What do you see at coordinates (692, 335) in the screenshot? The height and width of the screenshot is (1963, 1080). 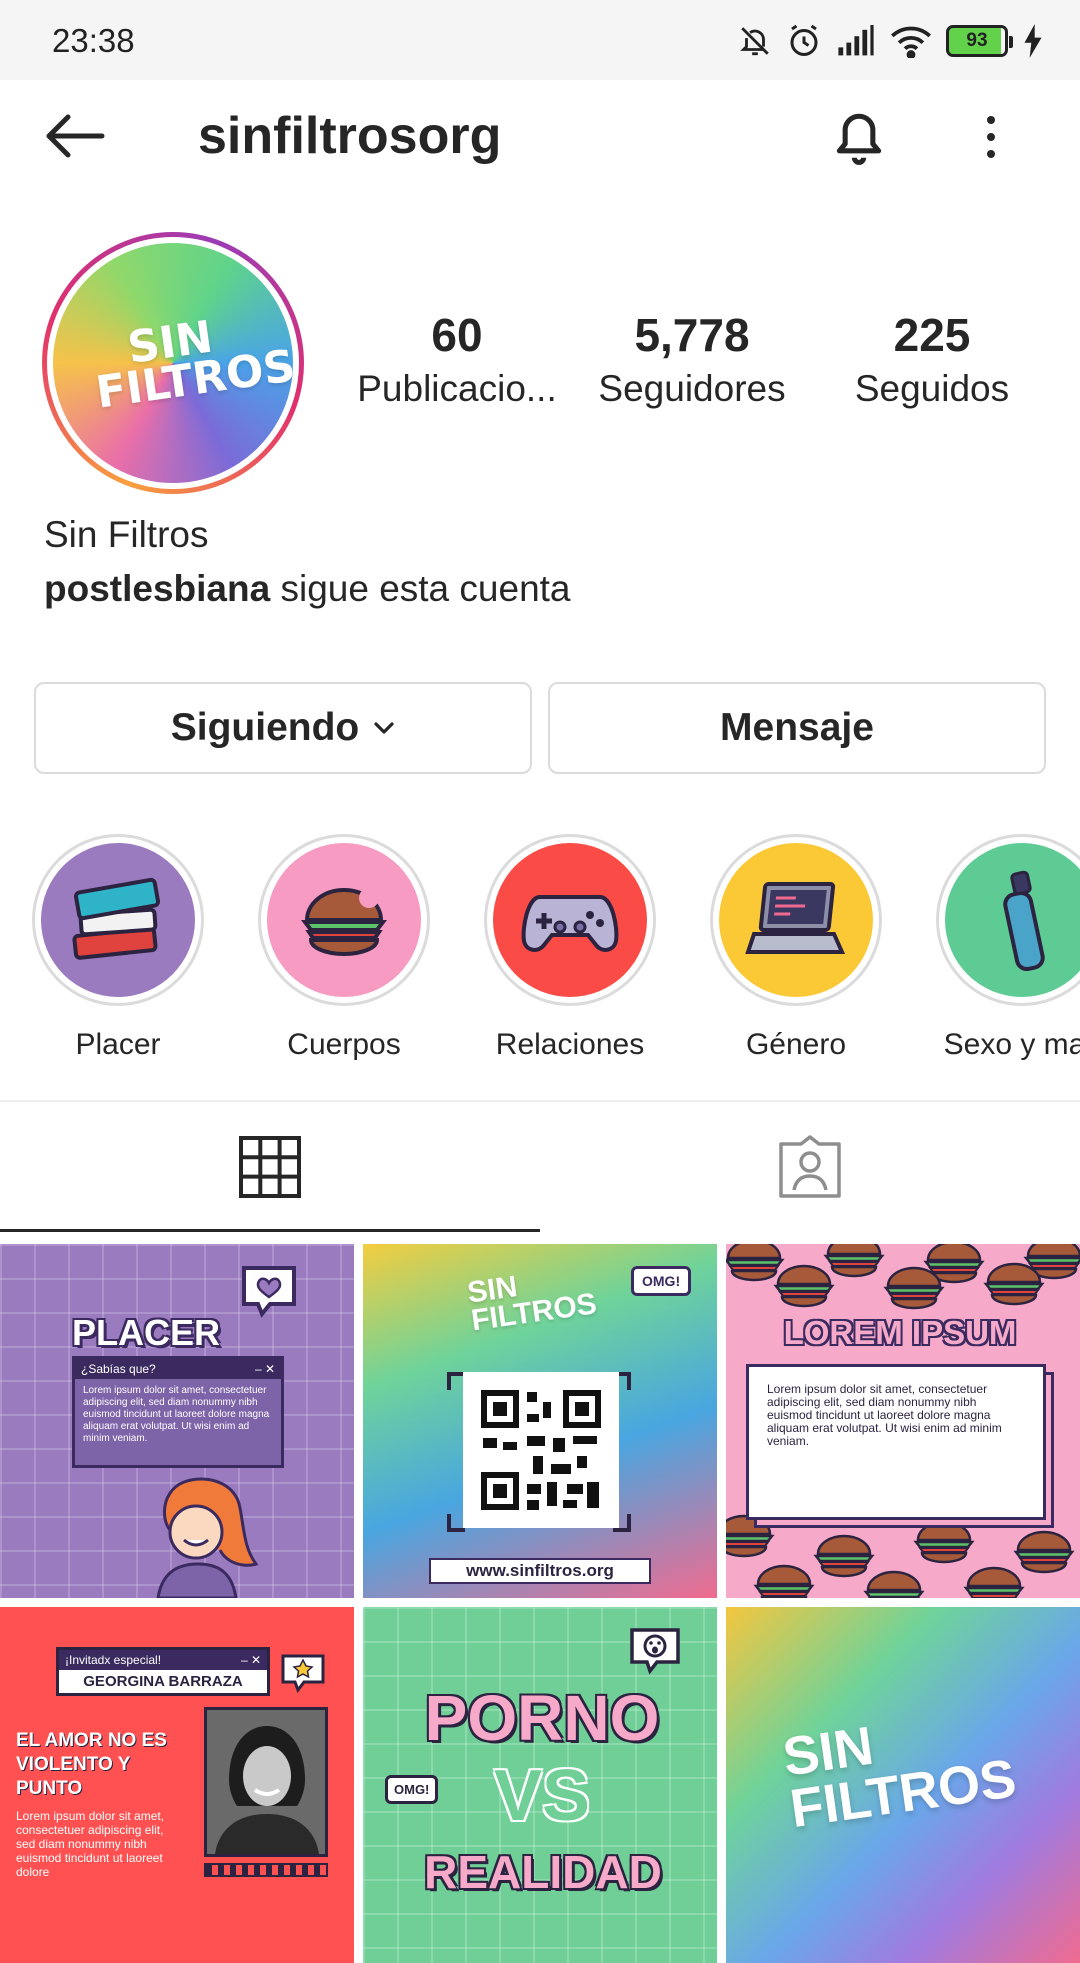 I see `stat-followers-count: 5,778` at bounding box center [692, 335].